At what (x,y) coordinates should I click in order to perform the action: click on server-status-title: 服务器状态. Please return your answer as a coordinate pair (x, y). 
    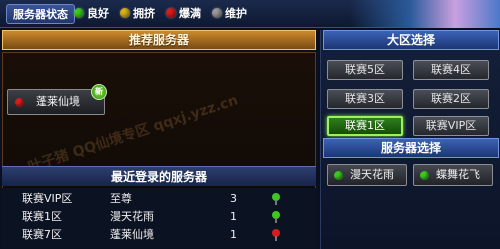
    Looking at the image, I should click on (40, 14).